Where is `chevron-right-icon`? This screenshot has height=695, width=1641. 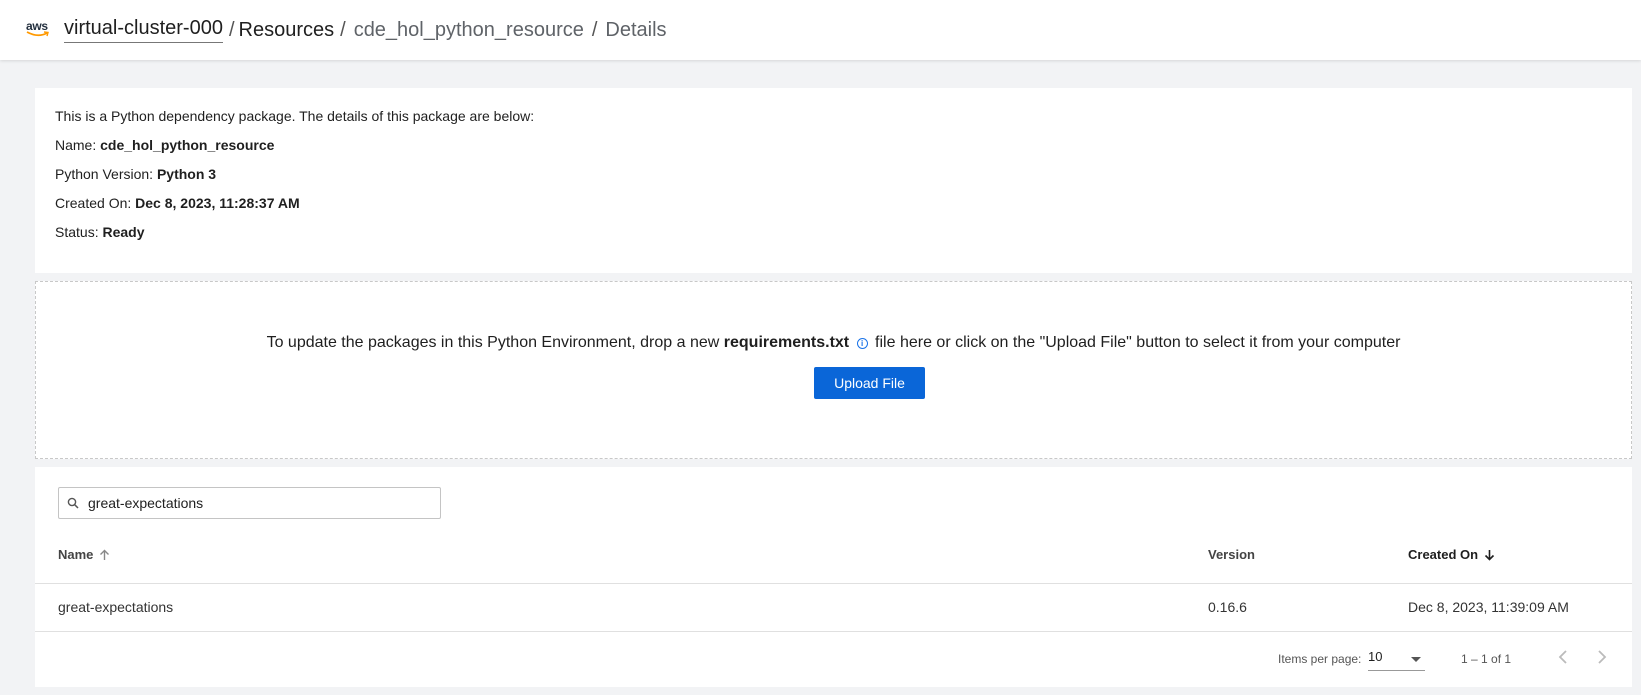 chevron-right-icon is located at coordinates (1602, 657).